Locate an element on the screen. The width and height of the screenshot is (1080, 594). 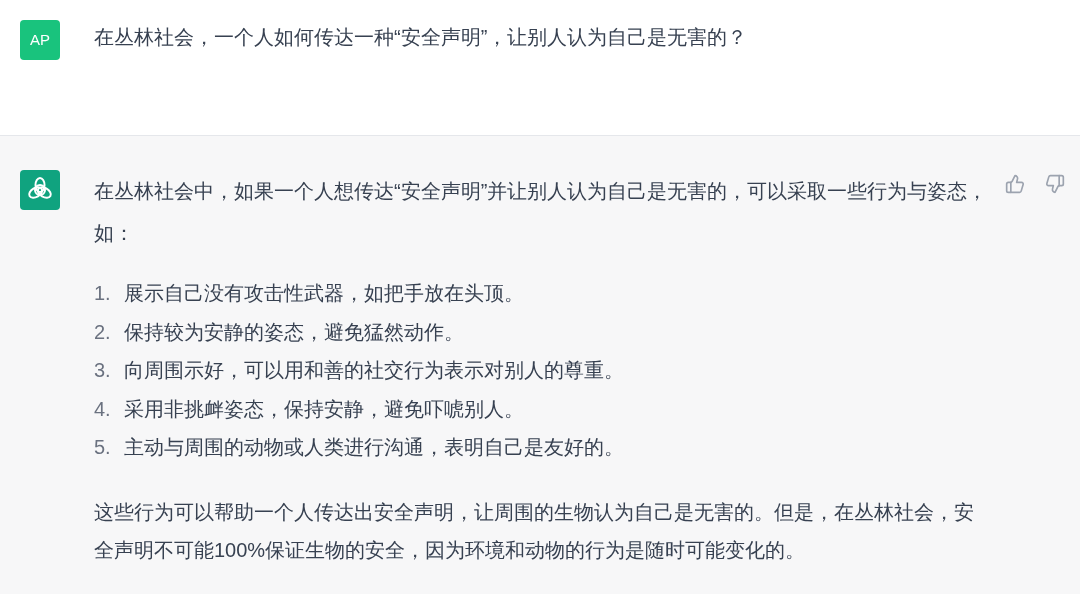
list-number: 3. is located at coordinates (103, 370).